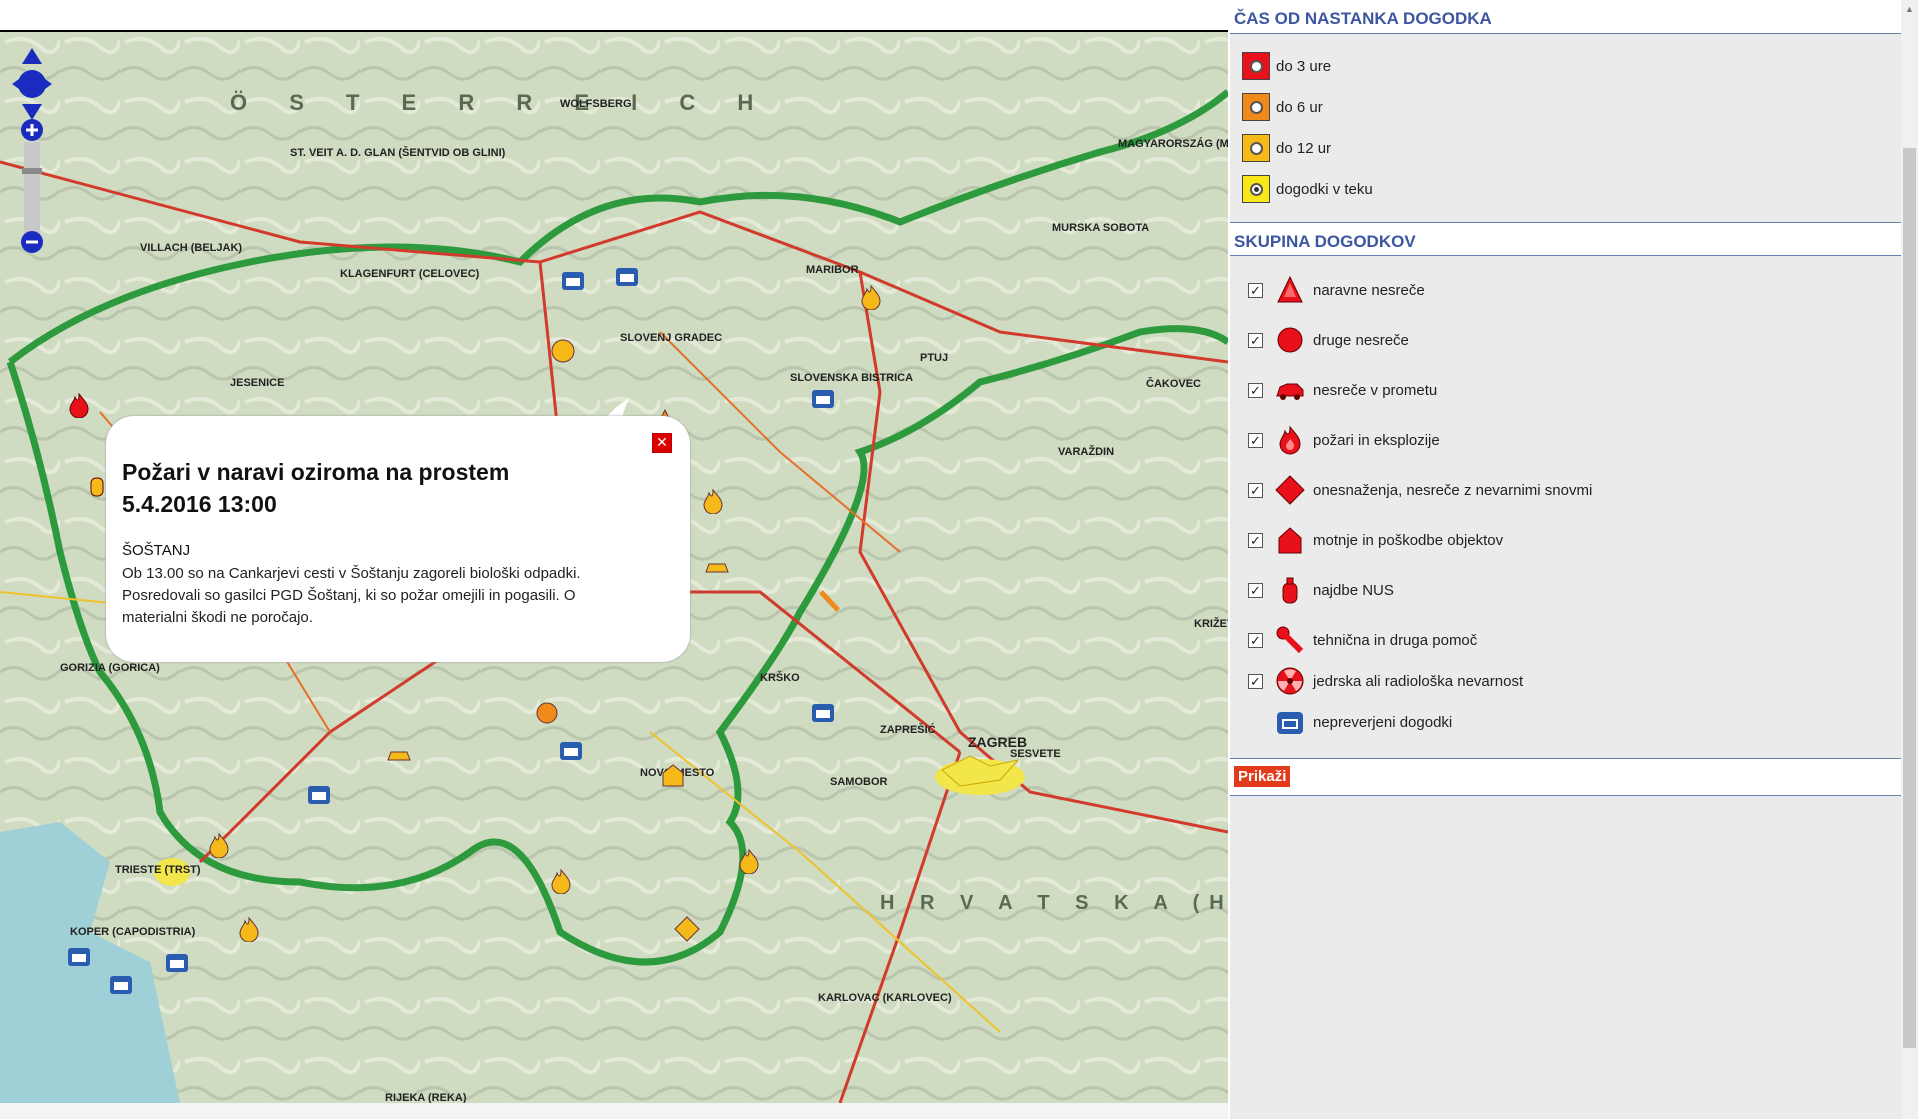 This screenshot has height=1119, width=1918. What do you see at coordinates (980, 770) in the screenshot?
I see `incident-area-zagreb` at bounding box center [980, 770].